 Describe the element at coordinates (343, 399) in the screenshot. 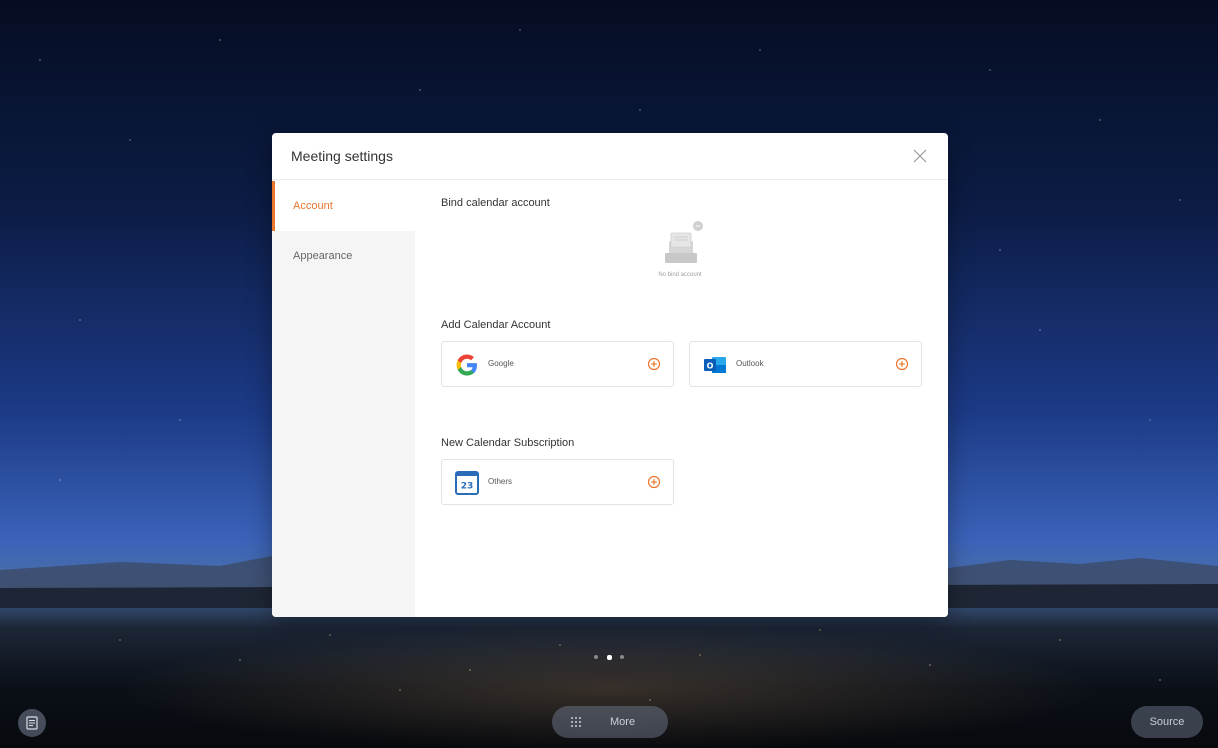

I see `settings-sidebar: Account Appearance` at that location.